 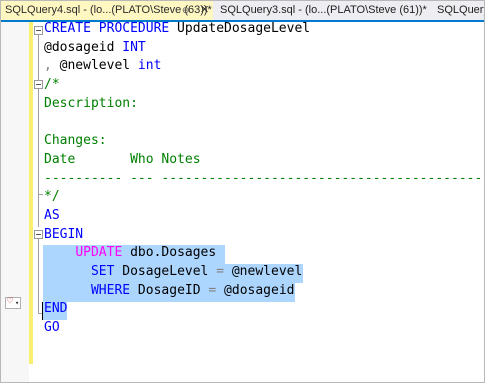 What do you see at coordinates (196, 271) in the screenshot?
I see `code-line: SET DosageLevel = @newlevel` at bounding box center [196, 271].